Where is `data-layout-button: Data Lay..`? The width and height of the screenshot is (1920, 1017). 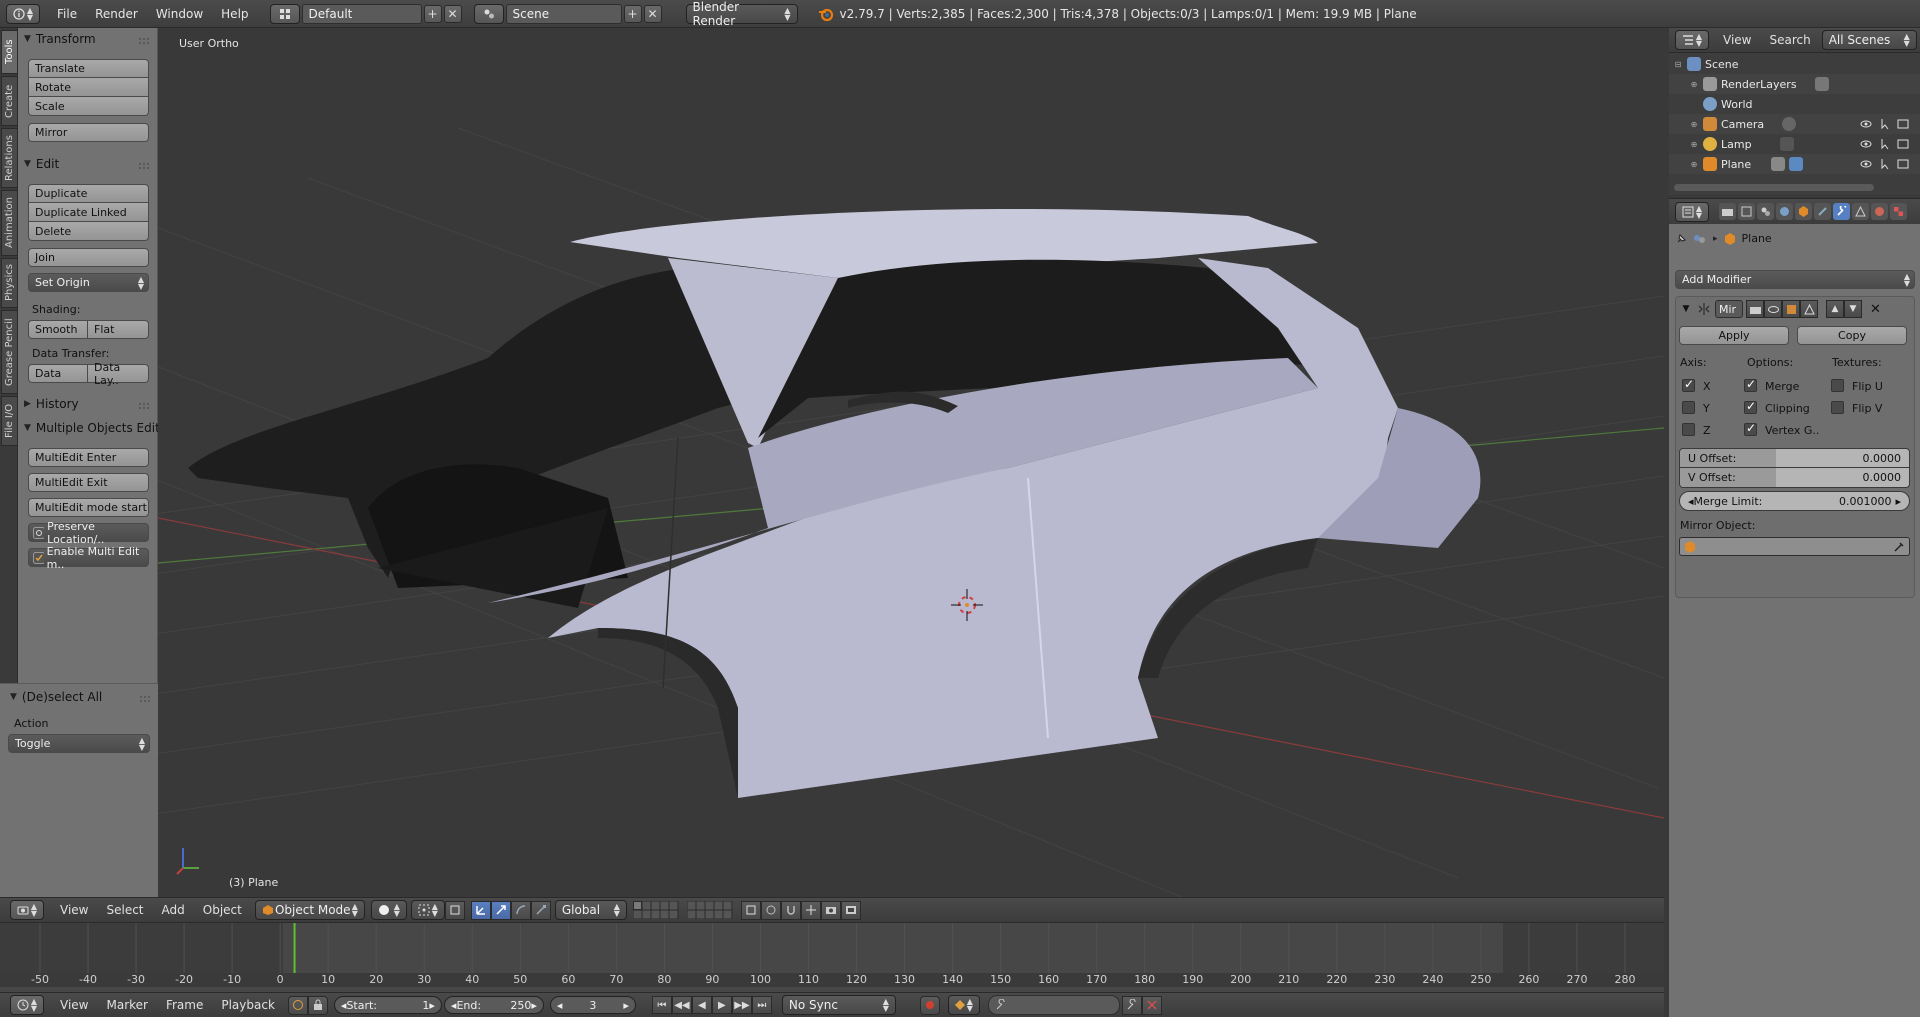
data-layout-button: Data Lay.. is located at coordinates (118, 374).